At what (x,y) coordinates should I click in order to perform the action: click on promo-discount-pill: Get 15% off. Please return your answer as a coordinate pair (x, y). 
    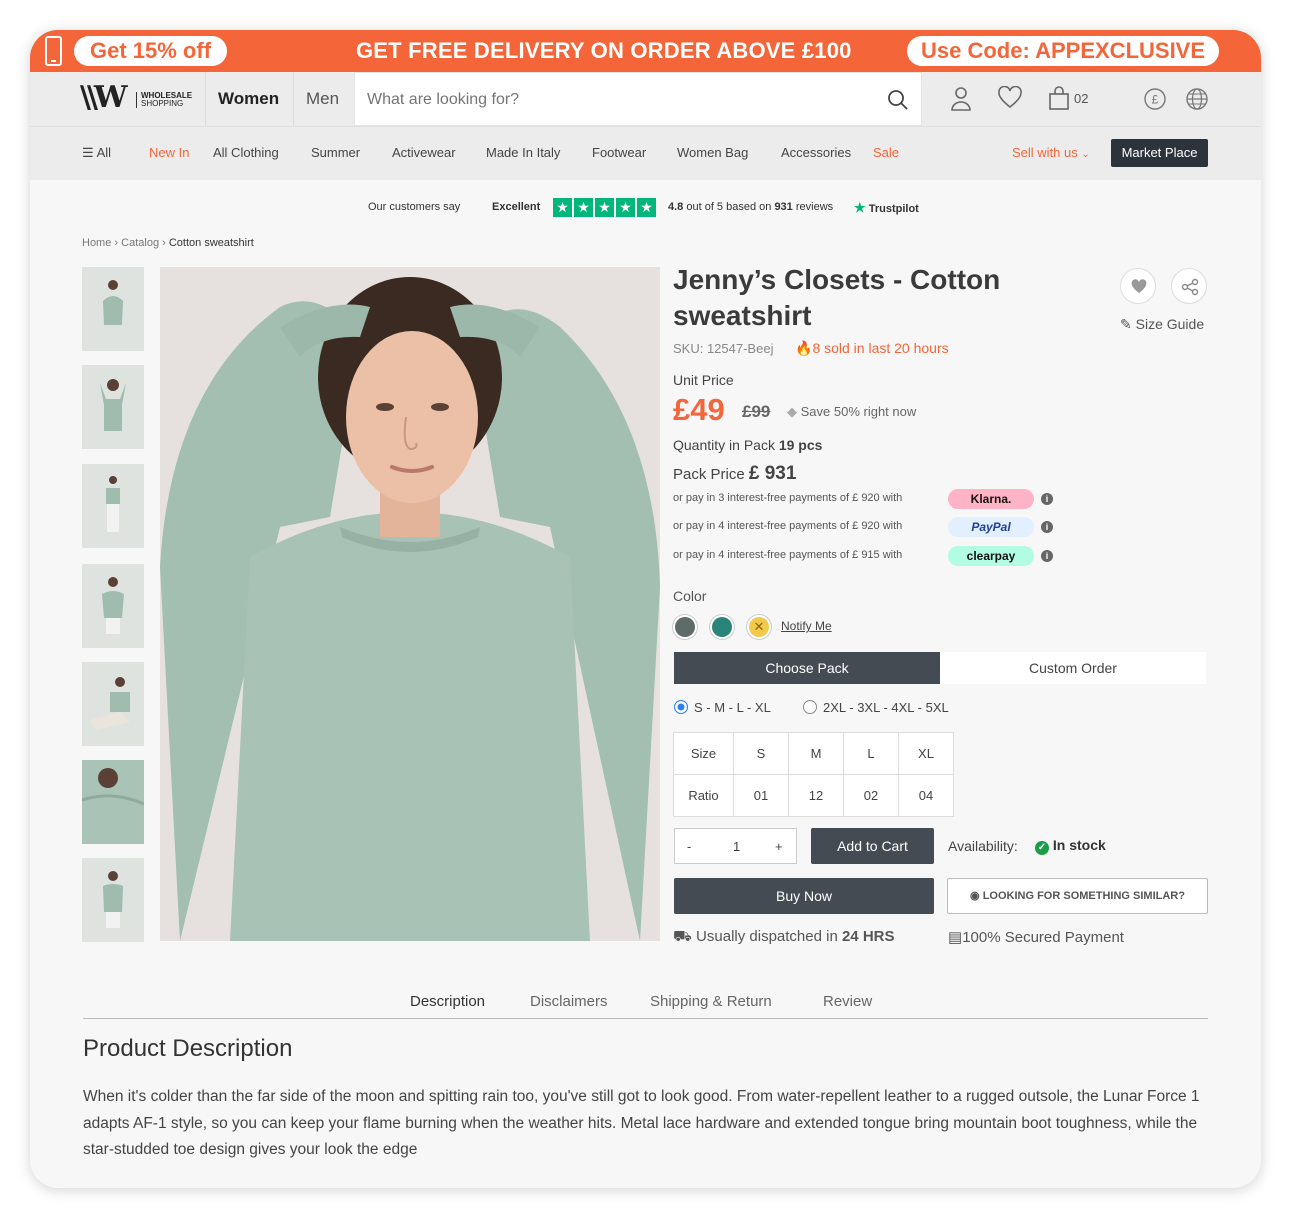
    Looking at the image, I should click on (151, 51).